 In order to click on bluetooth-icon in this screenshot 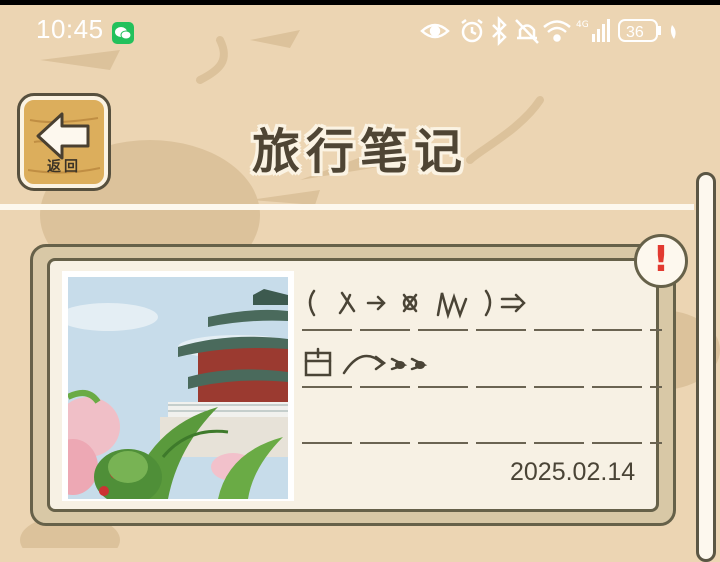, I will do `click(499, 31)`.